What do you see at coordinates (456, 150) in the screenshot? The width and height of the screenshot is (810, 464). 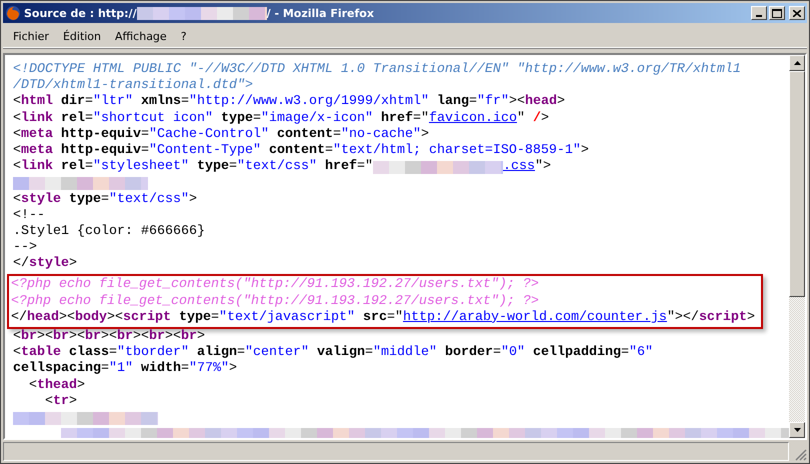 I see `code-text: "text/html; charset=ISO-8859-1"` at bounding box center [456, 150].